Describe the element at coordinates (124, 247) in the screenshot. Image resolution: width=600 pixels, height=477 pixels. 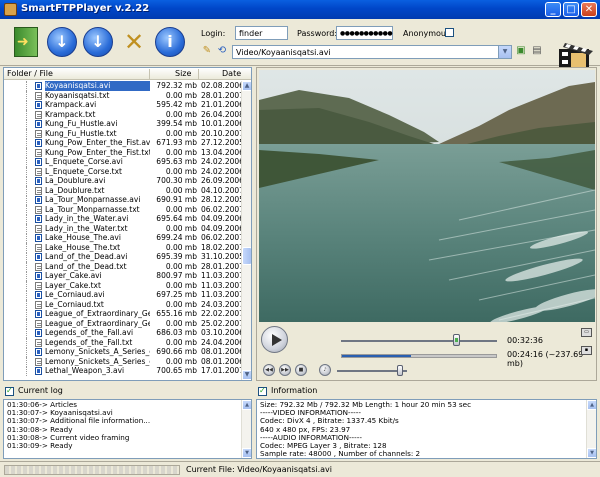
I see `file-row: Lake_House_The.txt 0.00 mb 18.02.2007` at that location.